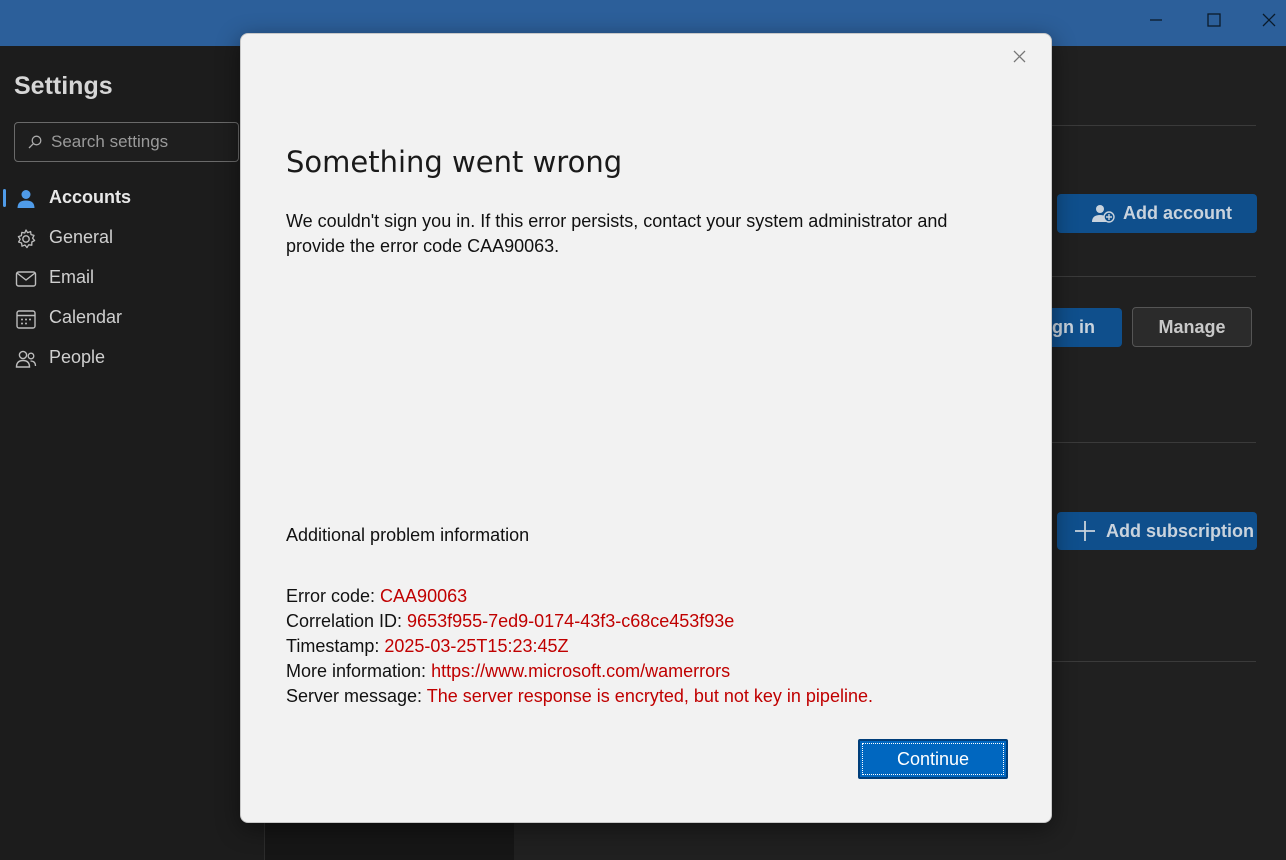  I want to click on timestamp-row: Timestamp: 2025-03-25T15:23:45Z, so click(579, 646).